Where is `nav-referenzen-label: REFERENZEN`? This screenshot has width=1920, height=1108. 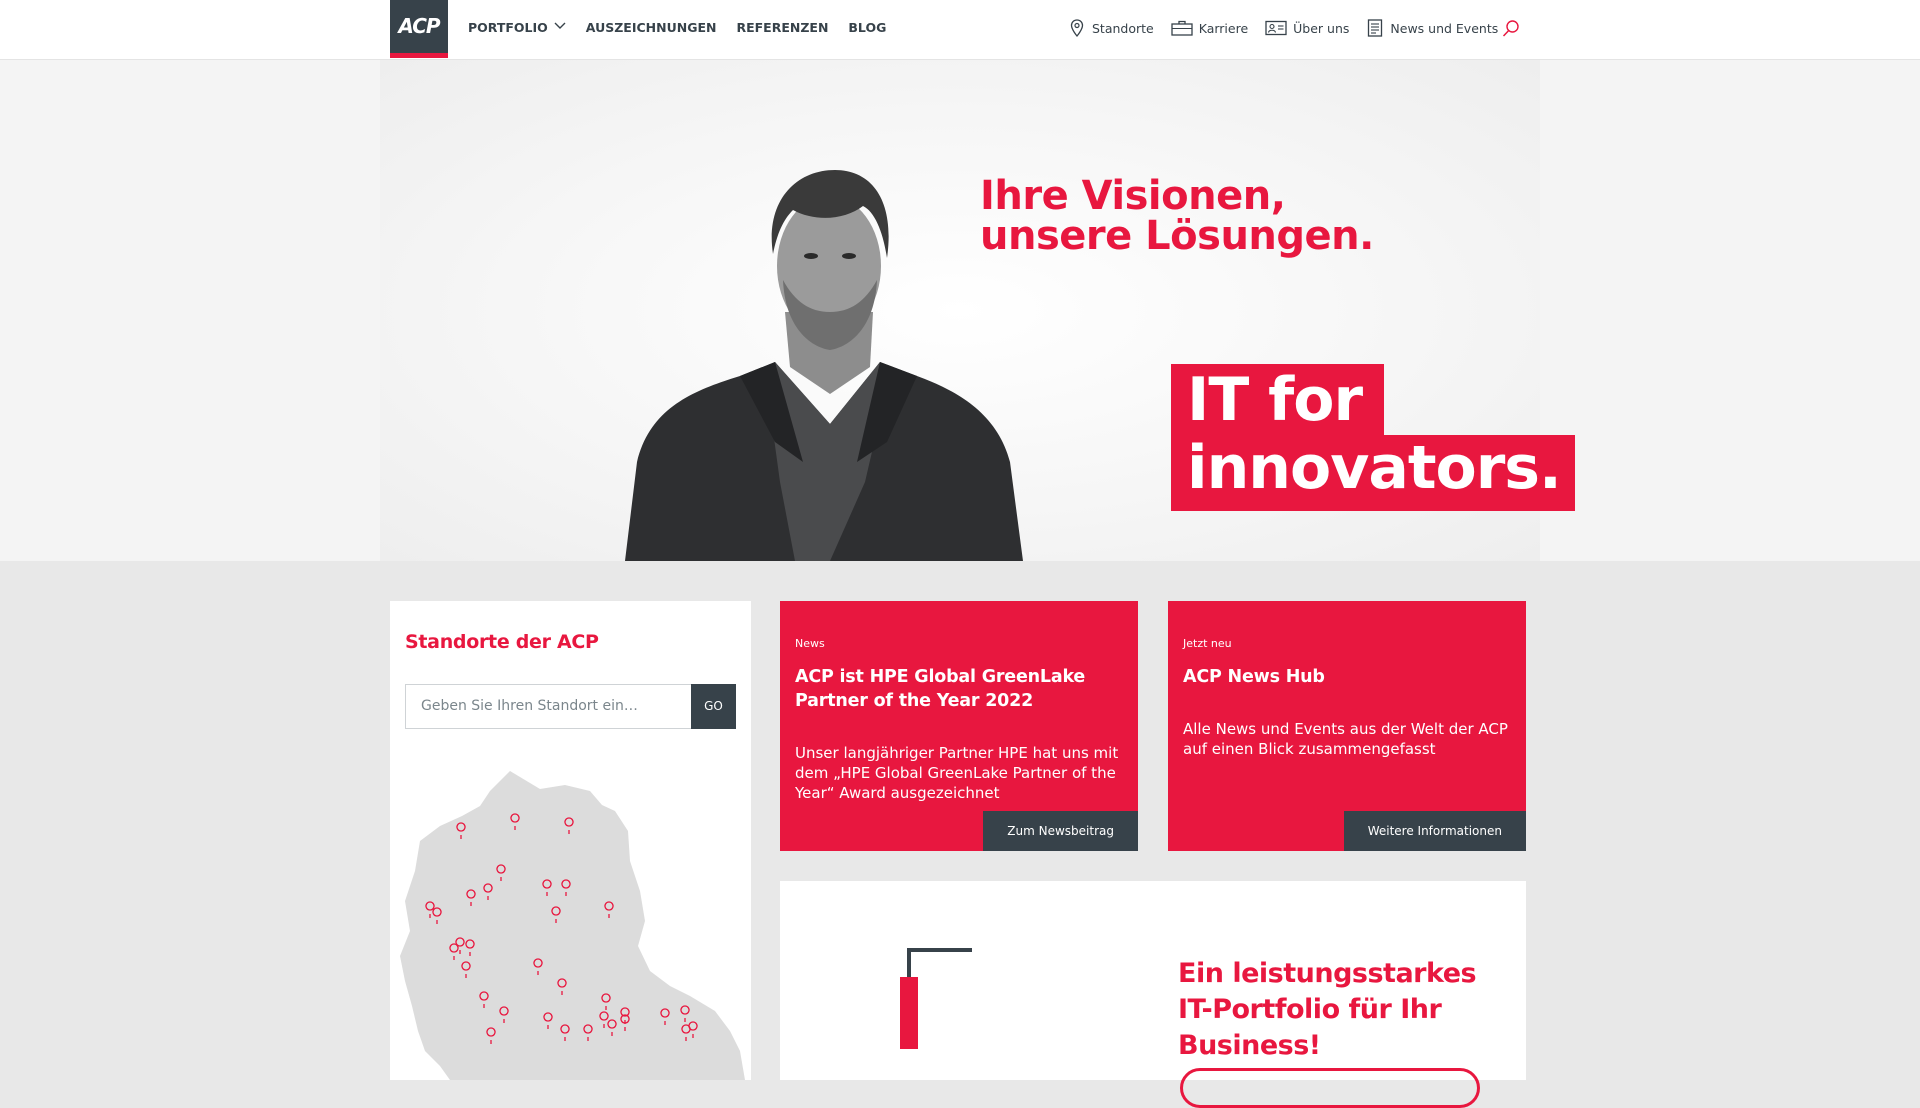
nav-referenzen-label: REFERENZEN is located at coordinates (782, 27).